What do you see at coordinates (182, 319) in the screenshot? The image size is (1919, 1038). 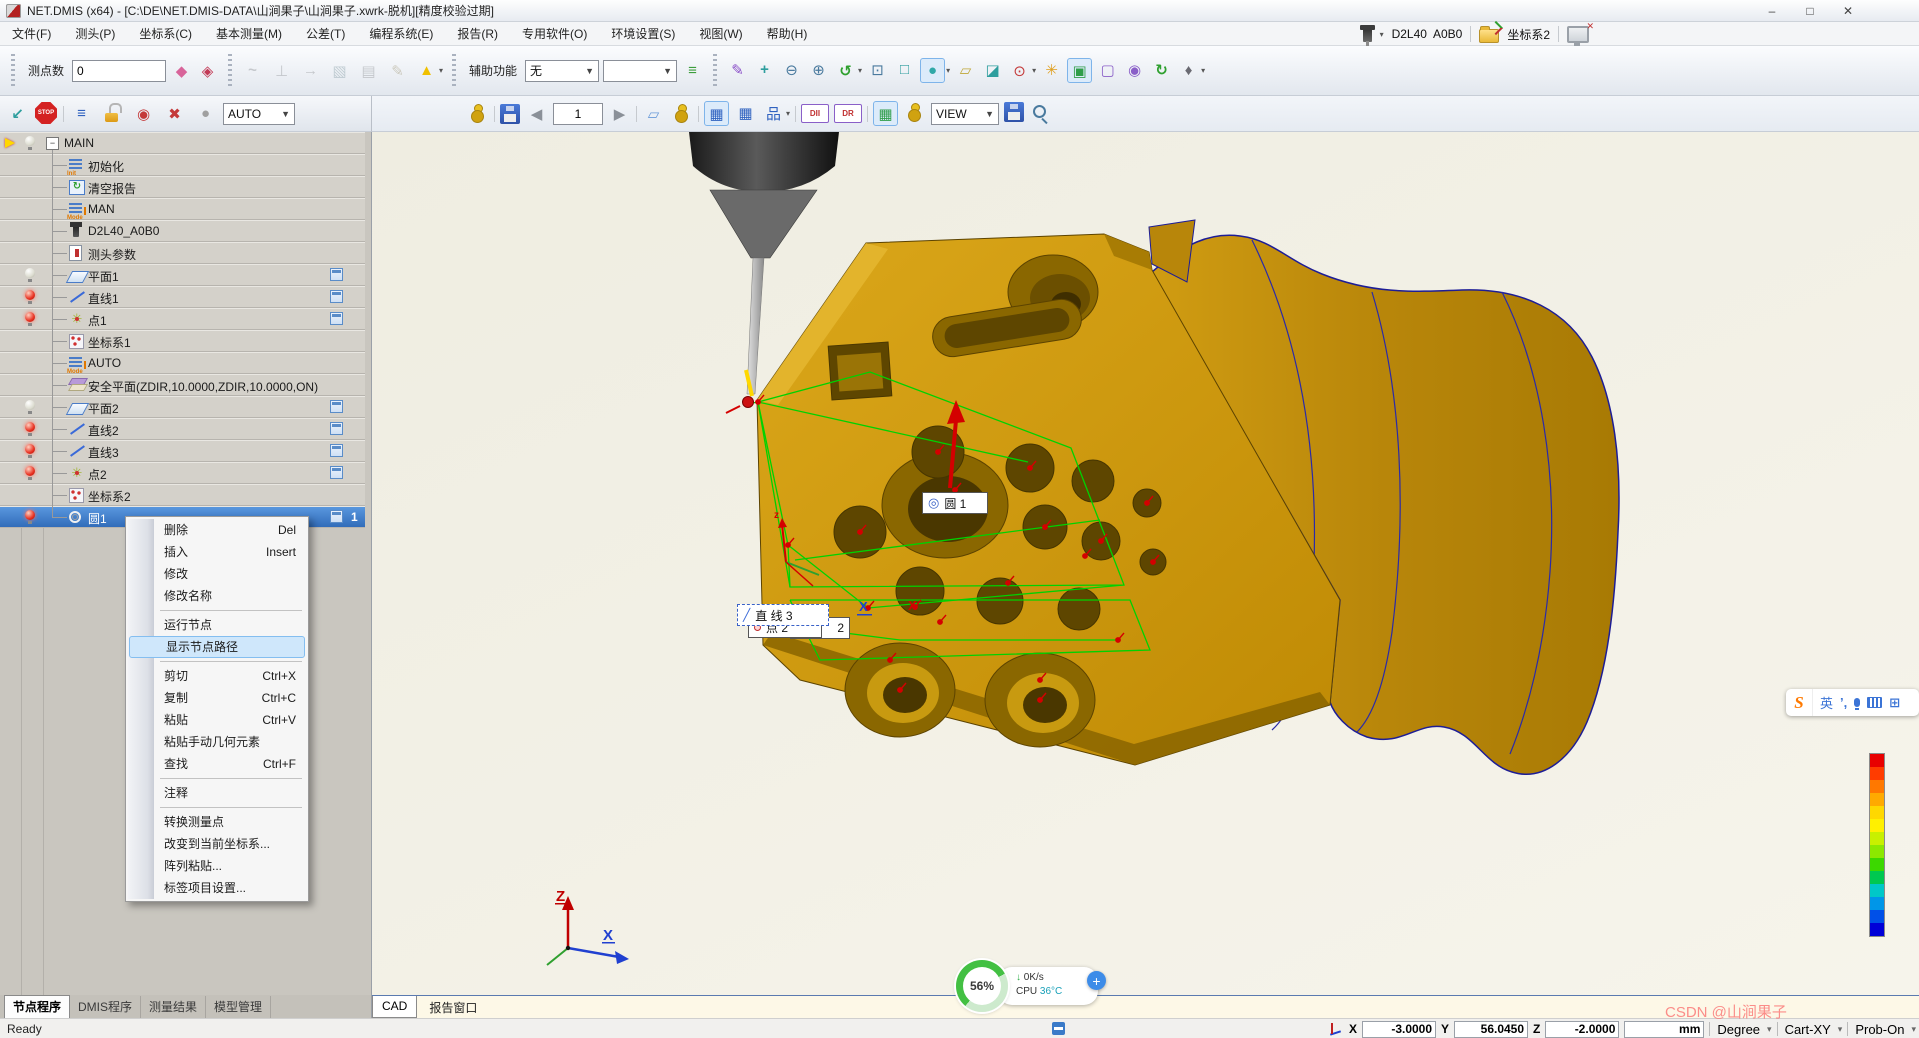 I see `tree-row-8: ✳ 点1` at bounding box center [182, 319].